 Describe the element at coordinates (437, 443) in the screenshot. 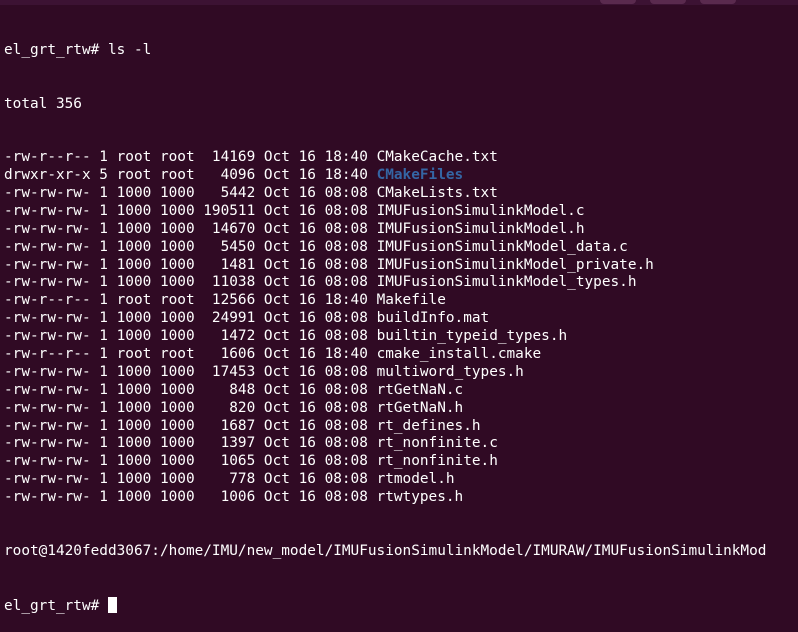

I see `file-name: rt_nonfinite.c` at that location.